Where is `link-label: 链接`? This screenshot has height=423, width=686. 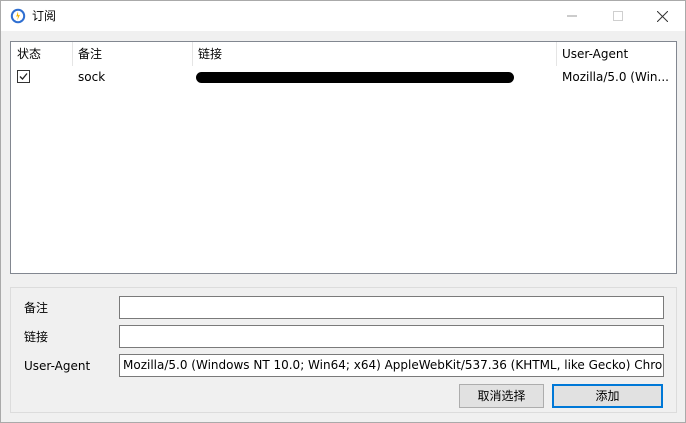
link-label: 链接 is located at coordinates (36, 337).